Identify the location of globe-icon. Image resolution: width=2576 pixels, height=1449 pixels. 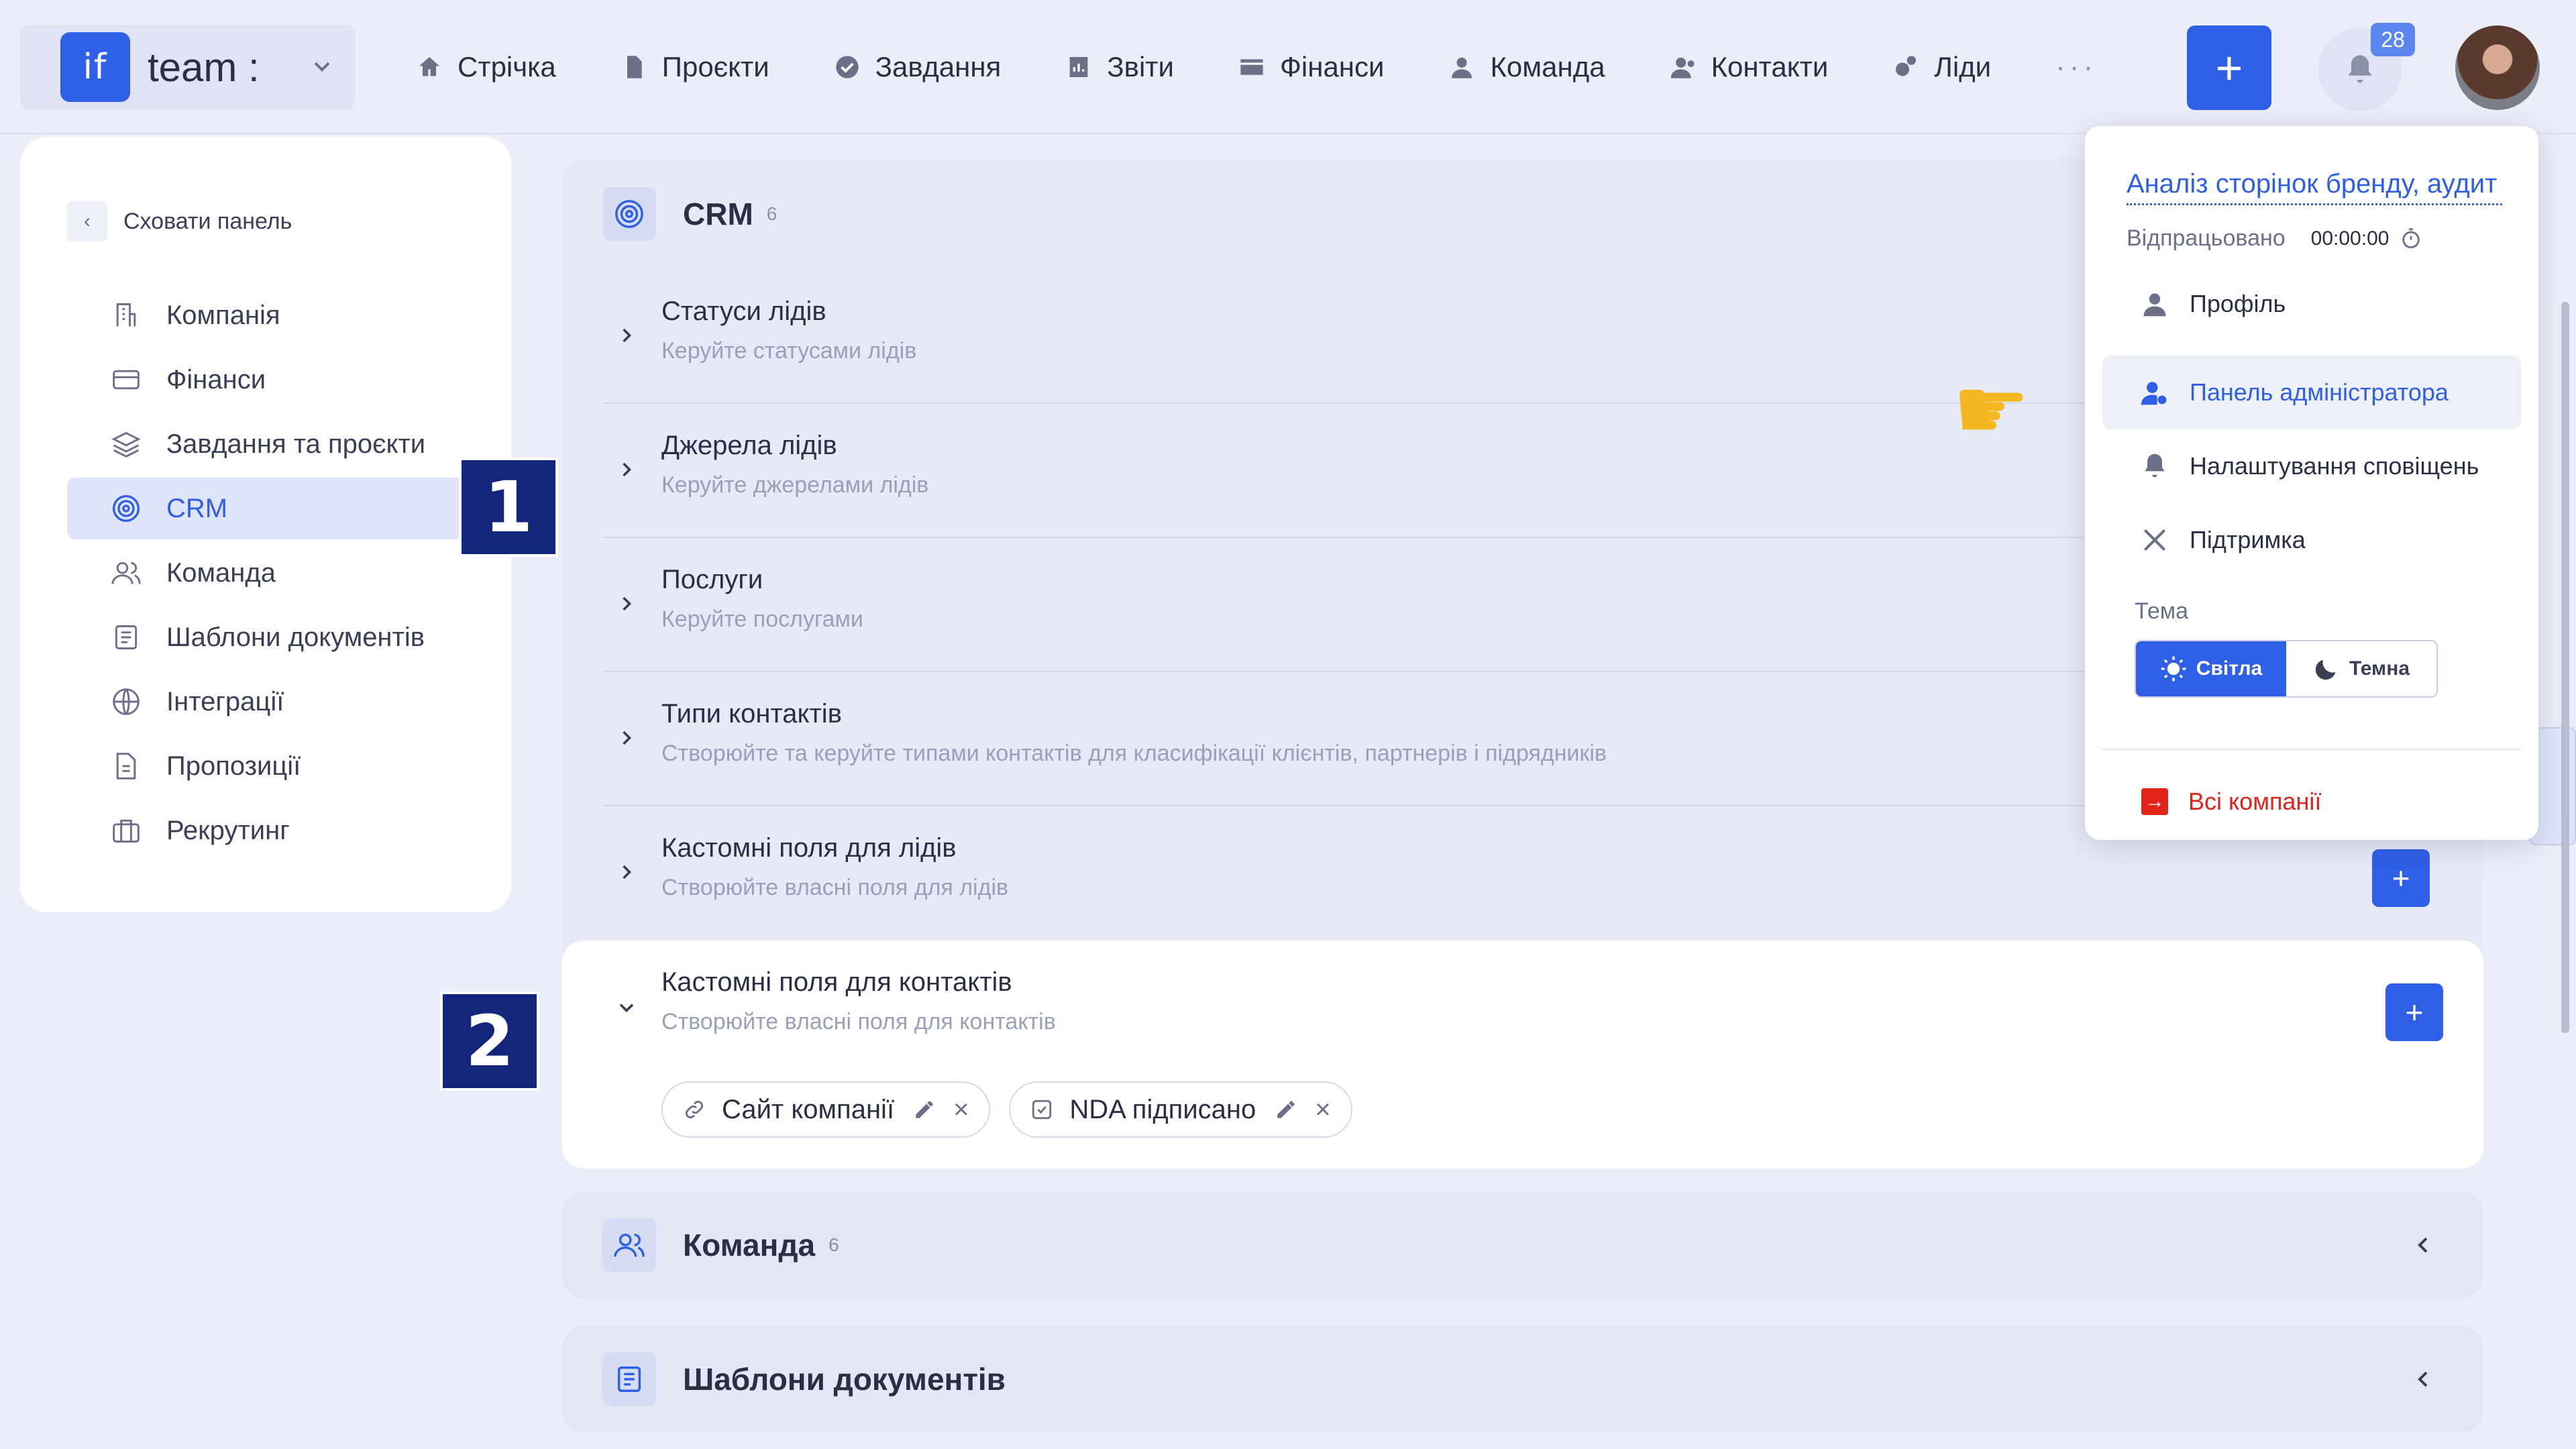
(126, 701).